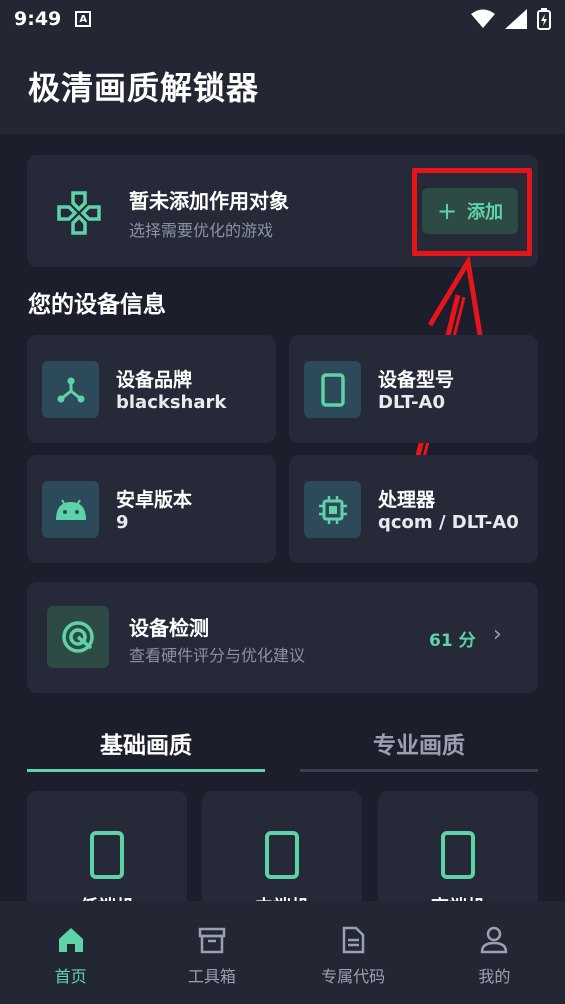 The width and height of the screenshot is (565, 1004). I want to click on tab-indicator, so click(146, 770).